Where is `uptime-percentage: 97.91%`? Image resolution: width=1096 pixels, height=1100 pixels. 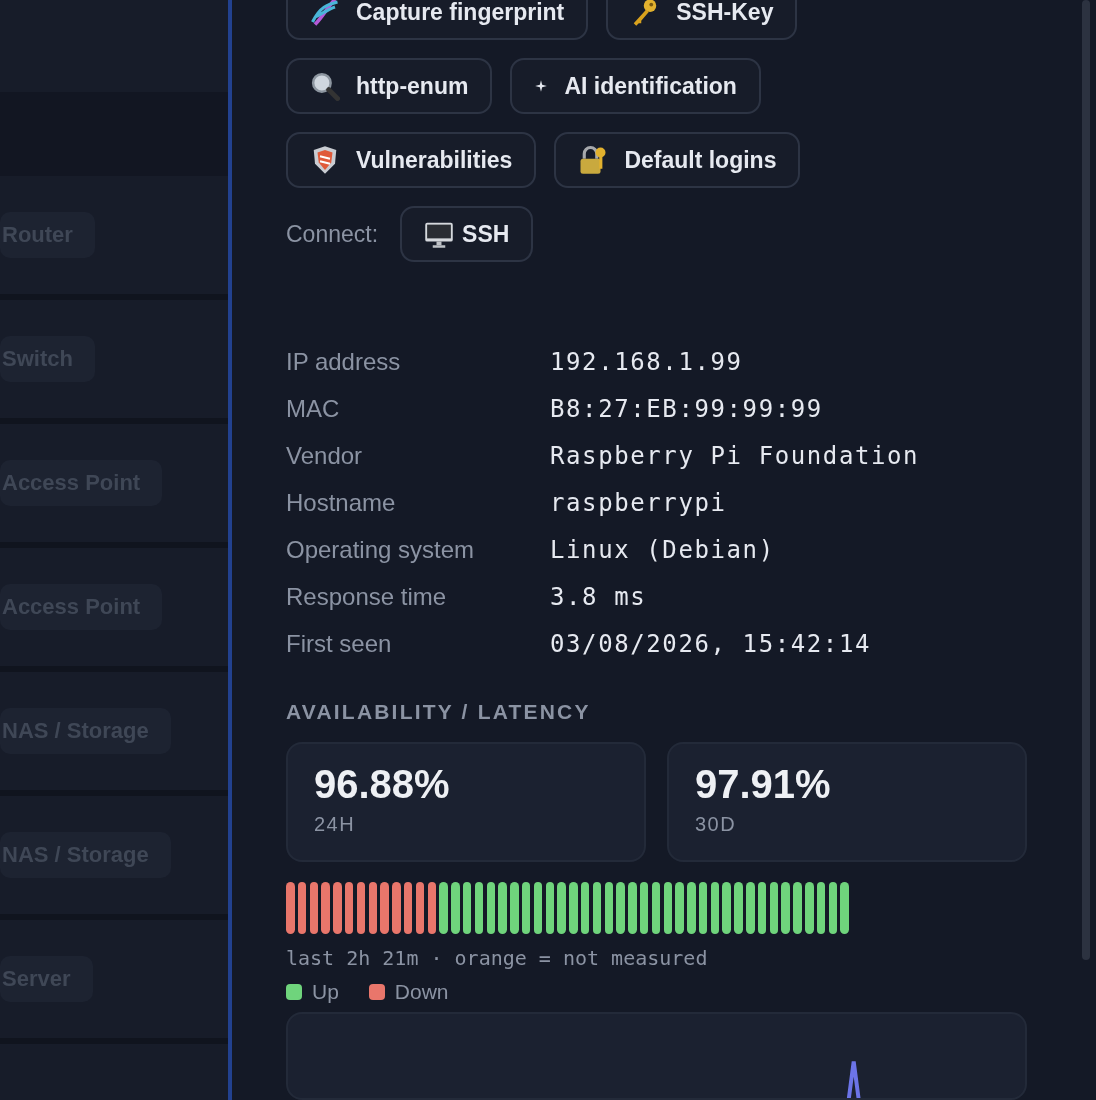 uptime-percentage: 97.91% is located at coordinates (763, 784).